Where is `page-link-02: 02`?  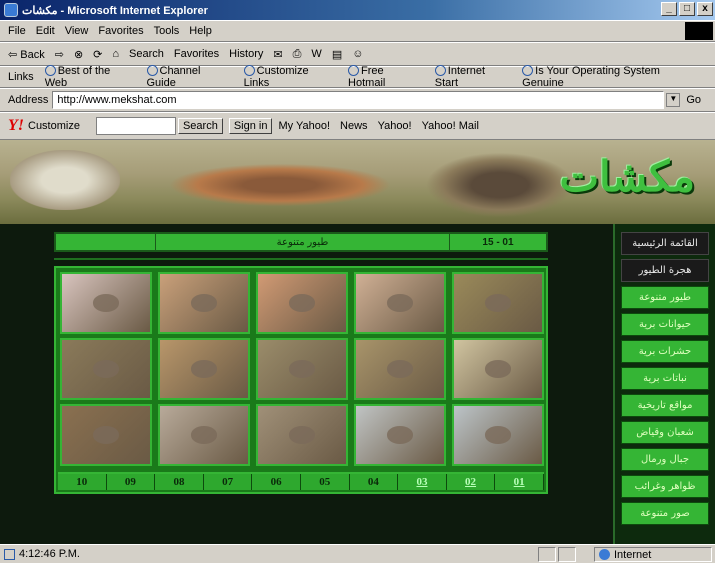
page-link-02: 02 is located at coordinates (471, 482).